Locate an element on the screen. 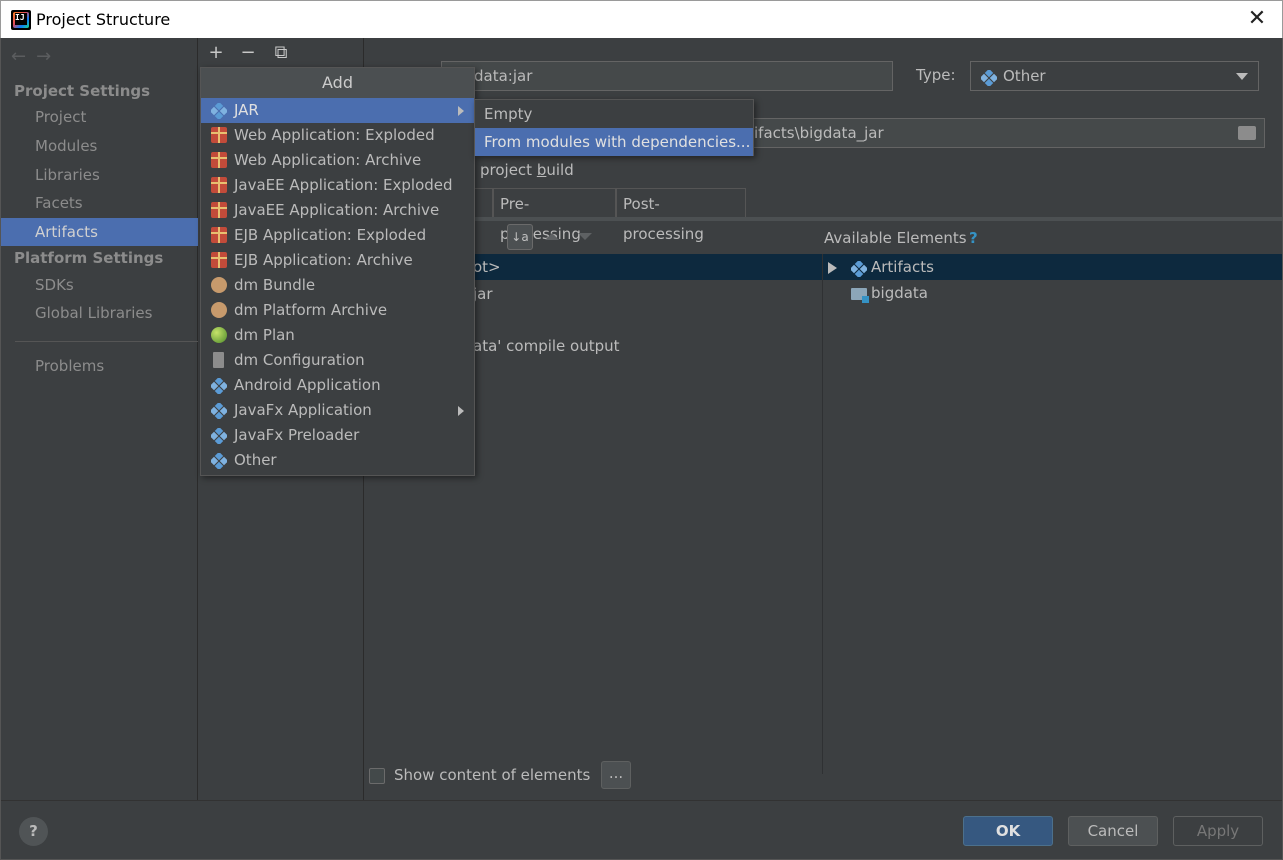  ok-button: OK is located at coordinates (1008, 831).